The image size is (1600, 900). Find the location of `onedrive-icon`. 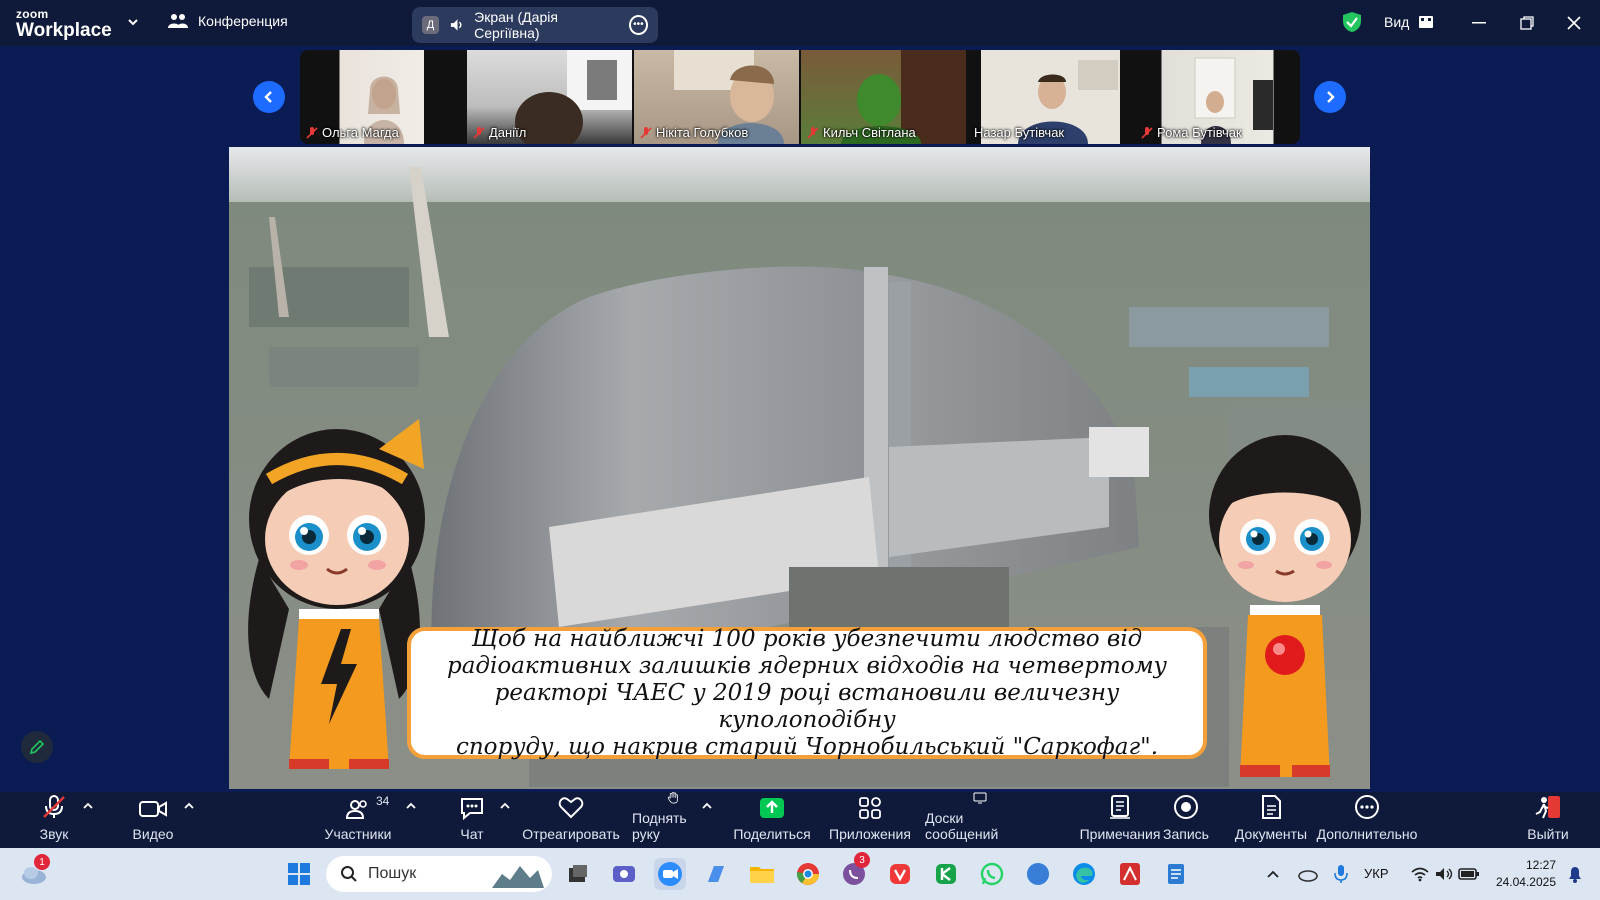

onedrive-icon is located at coordinates (1307, 874).